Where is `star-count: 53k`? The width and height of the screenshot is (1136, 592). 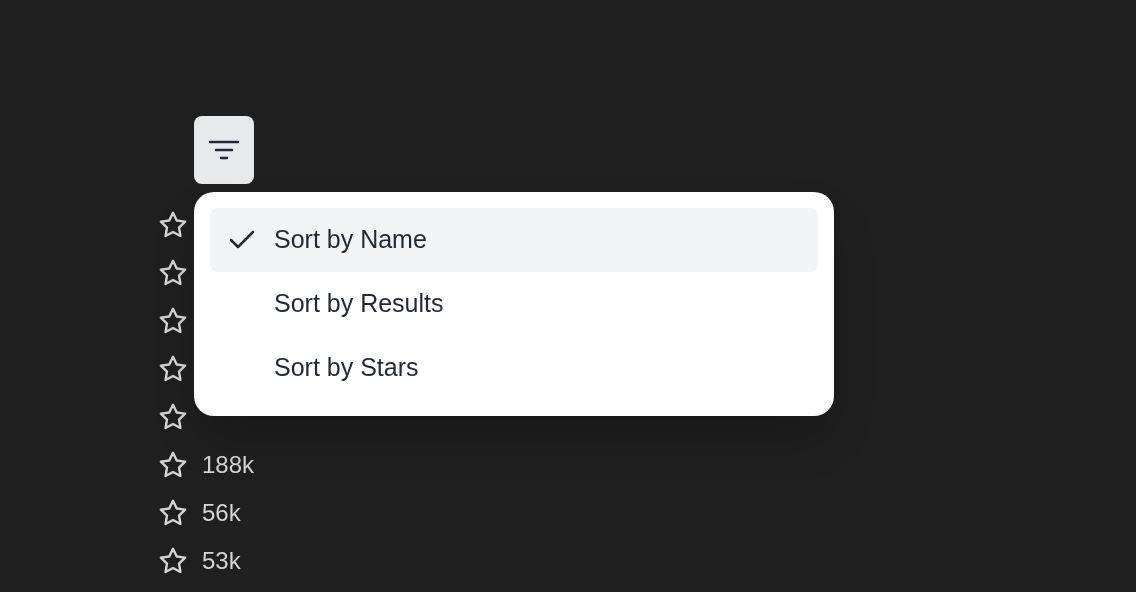
star-count: 53k is located at coordinates (221, 561).